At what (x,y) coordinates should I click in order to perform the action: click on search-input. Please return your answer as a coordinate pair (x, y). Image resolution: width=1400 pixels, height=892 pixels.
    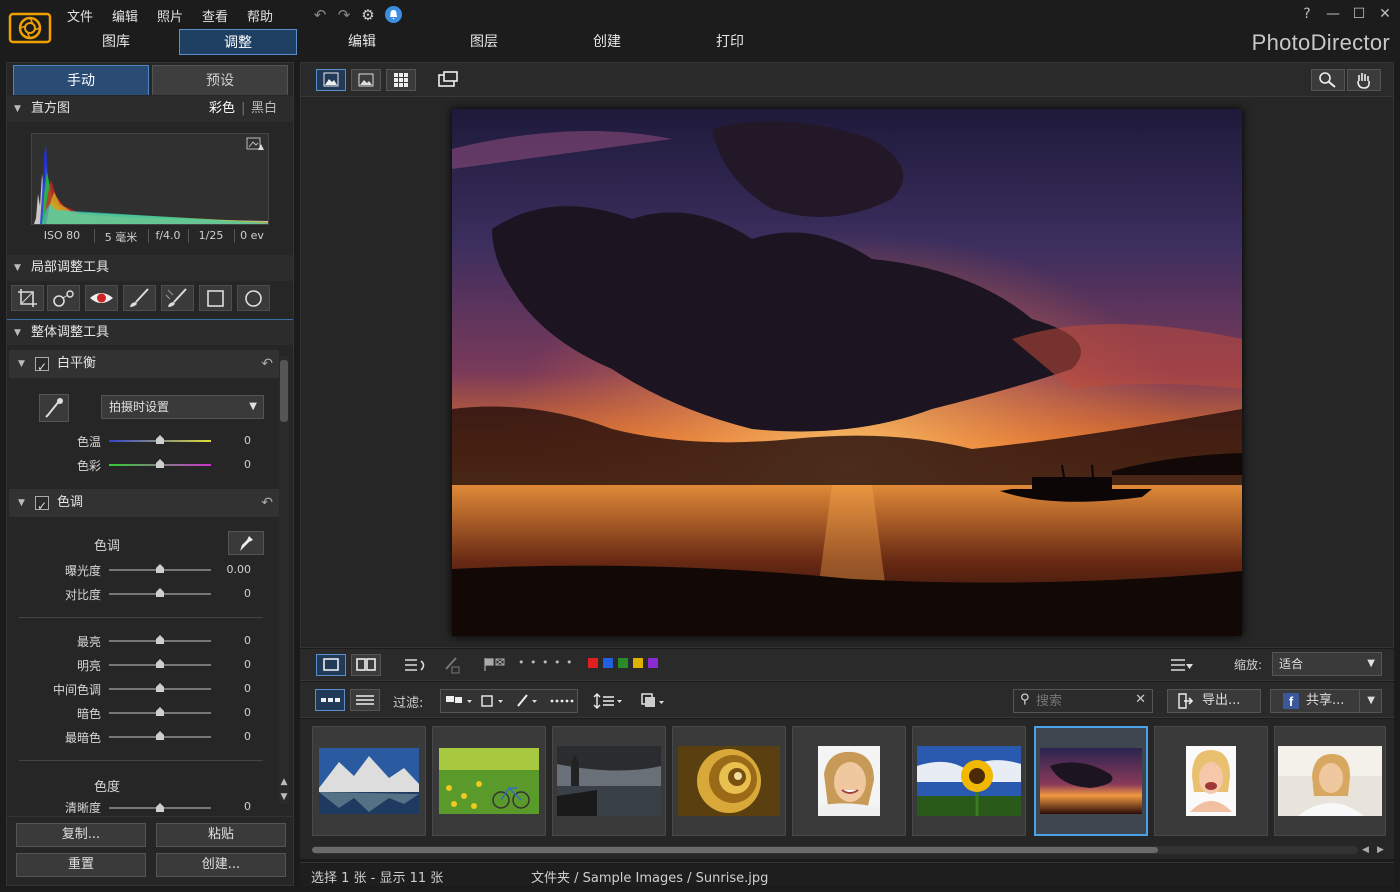
    Looking at the image, I should click on (1083, 701).